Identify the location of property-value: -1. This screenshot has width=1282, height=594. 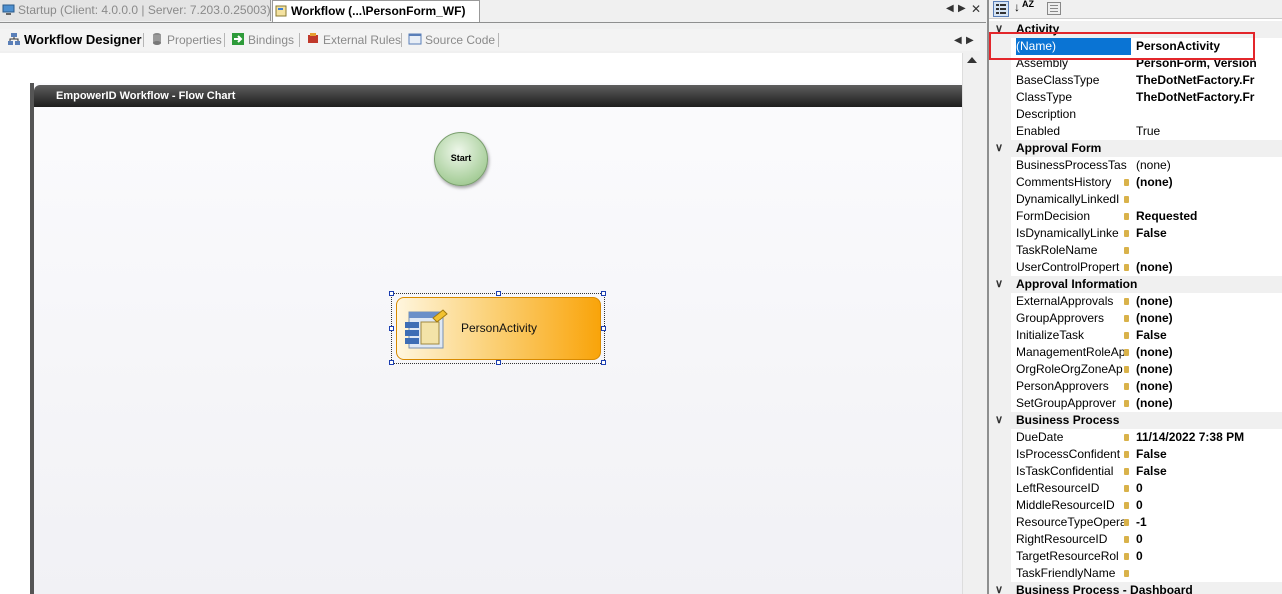
(1141, 522).